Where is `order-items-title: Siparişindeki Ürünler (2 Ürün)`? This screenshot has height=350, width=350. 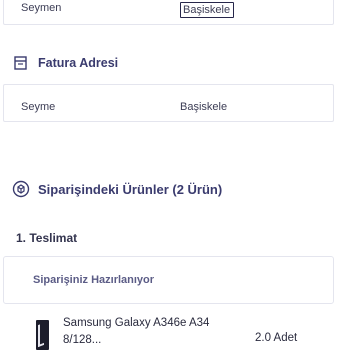
order-items-title: Siparişindeki Ürünler (2 Ürün) is located at coordinates (130, 189).